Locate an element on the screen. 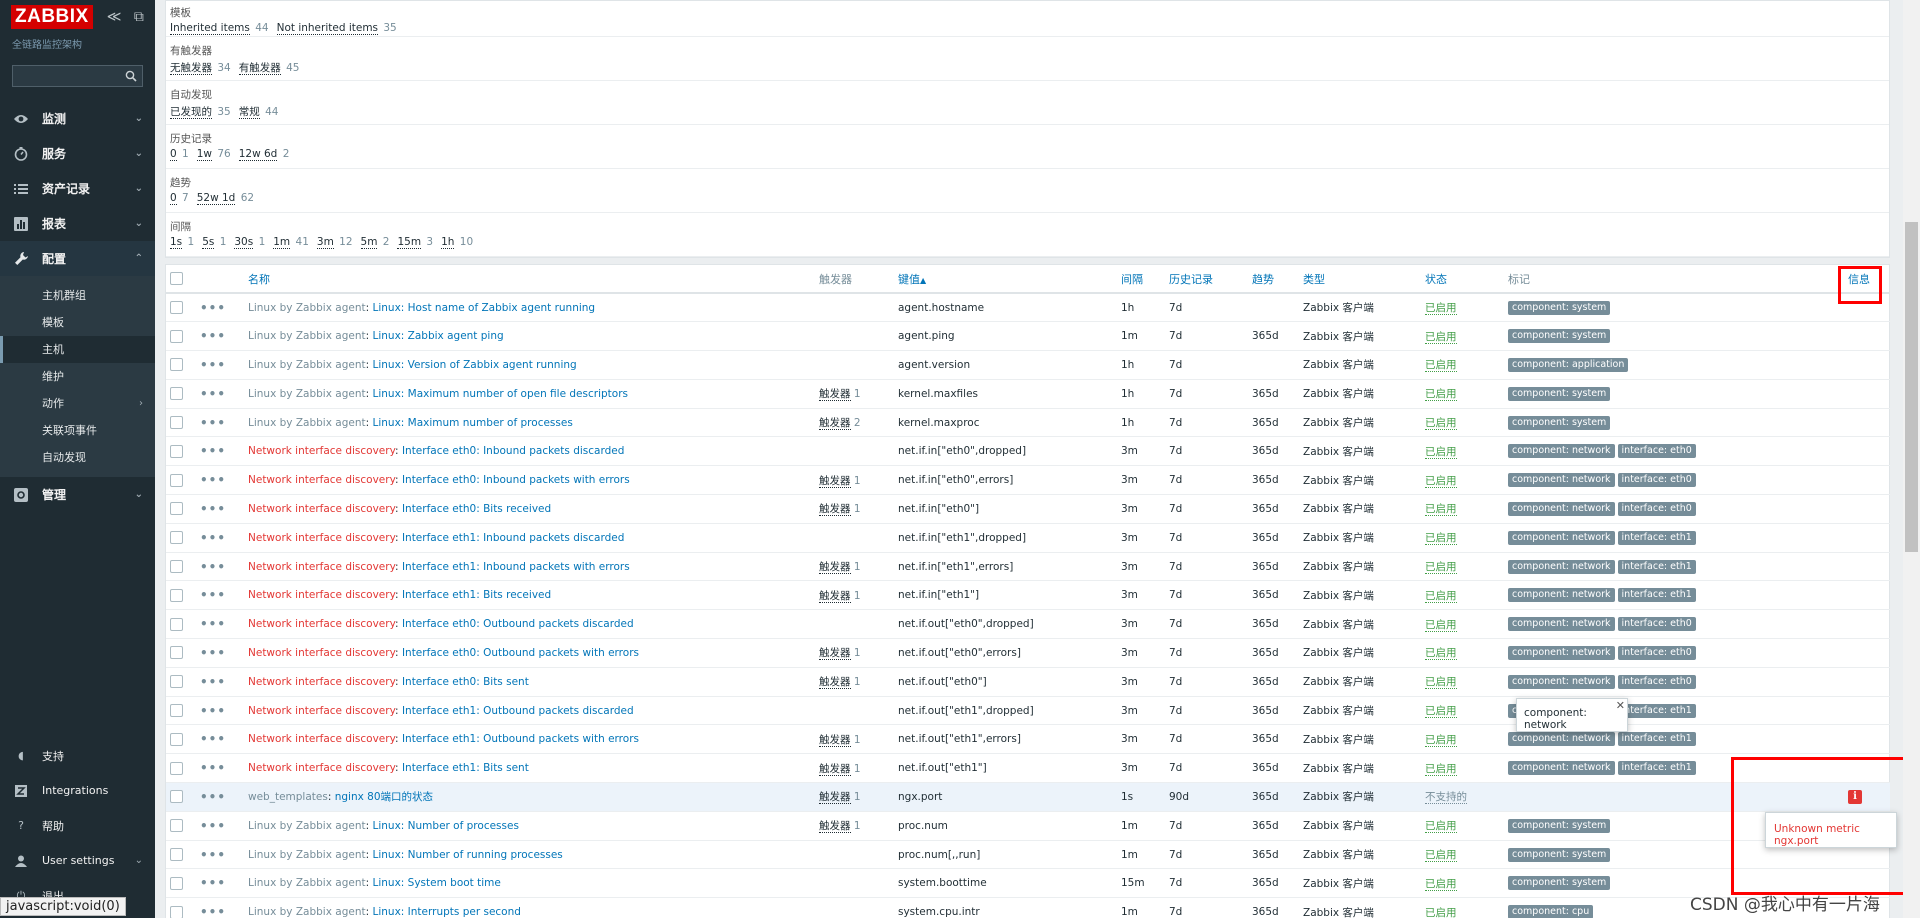 The width and height of the screenshot is (1920, 918). item-name-link: Linux: Version of Zabbix agent running is located at coordinates (475, 365).